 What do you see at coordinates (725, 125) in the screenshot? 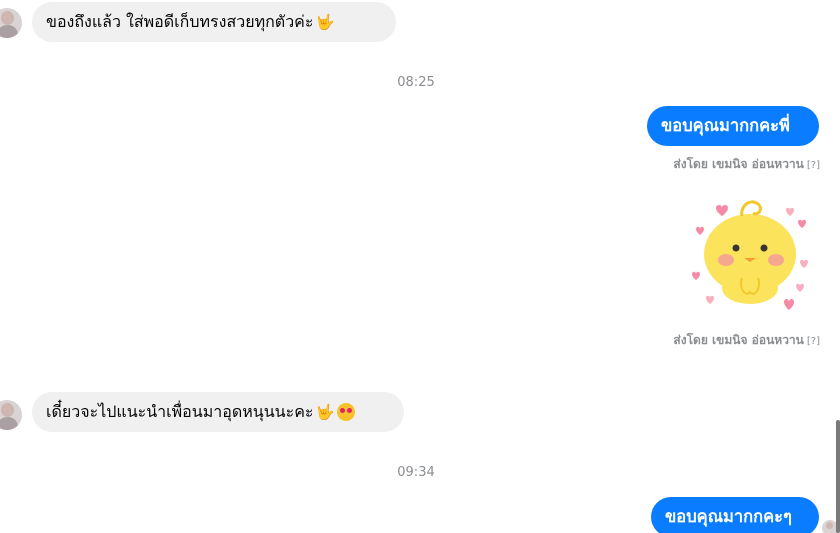
I see `message-text: ขอบคุณมากกคะพี่` at bounding box center [725, 125].